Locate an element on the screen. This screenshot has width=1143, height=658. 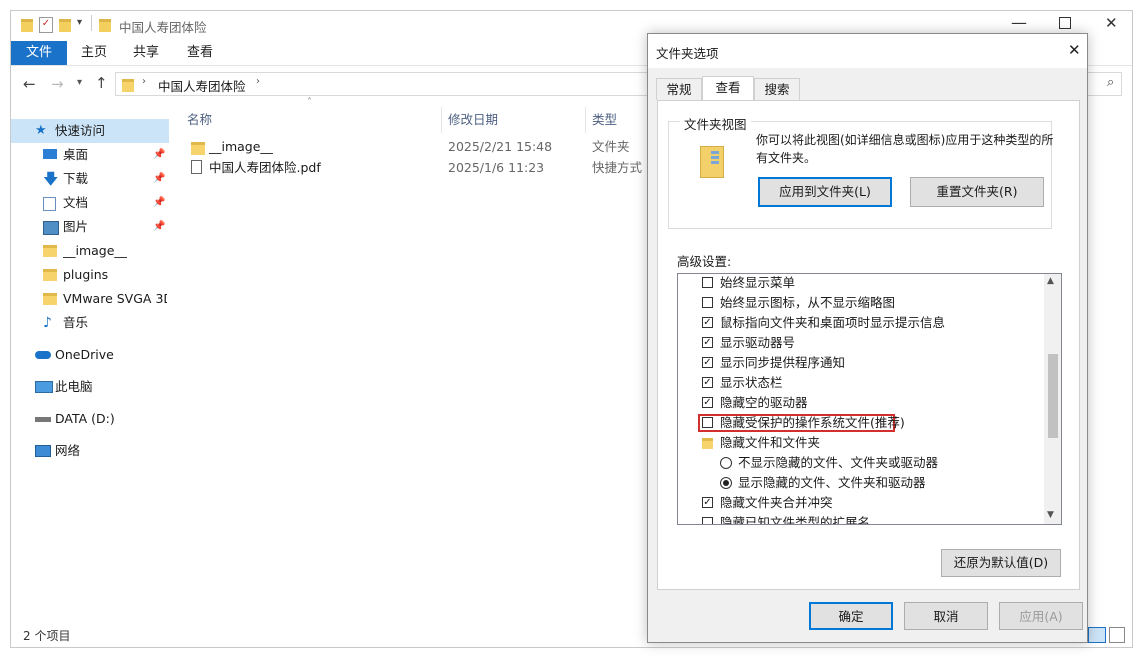
scroll-up-icon: ▲ is located at coordinates (1050, 281).